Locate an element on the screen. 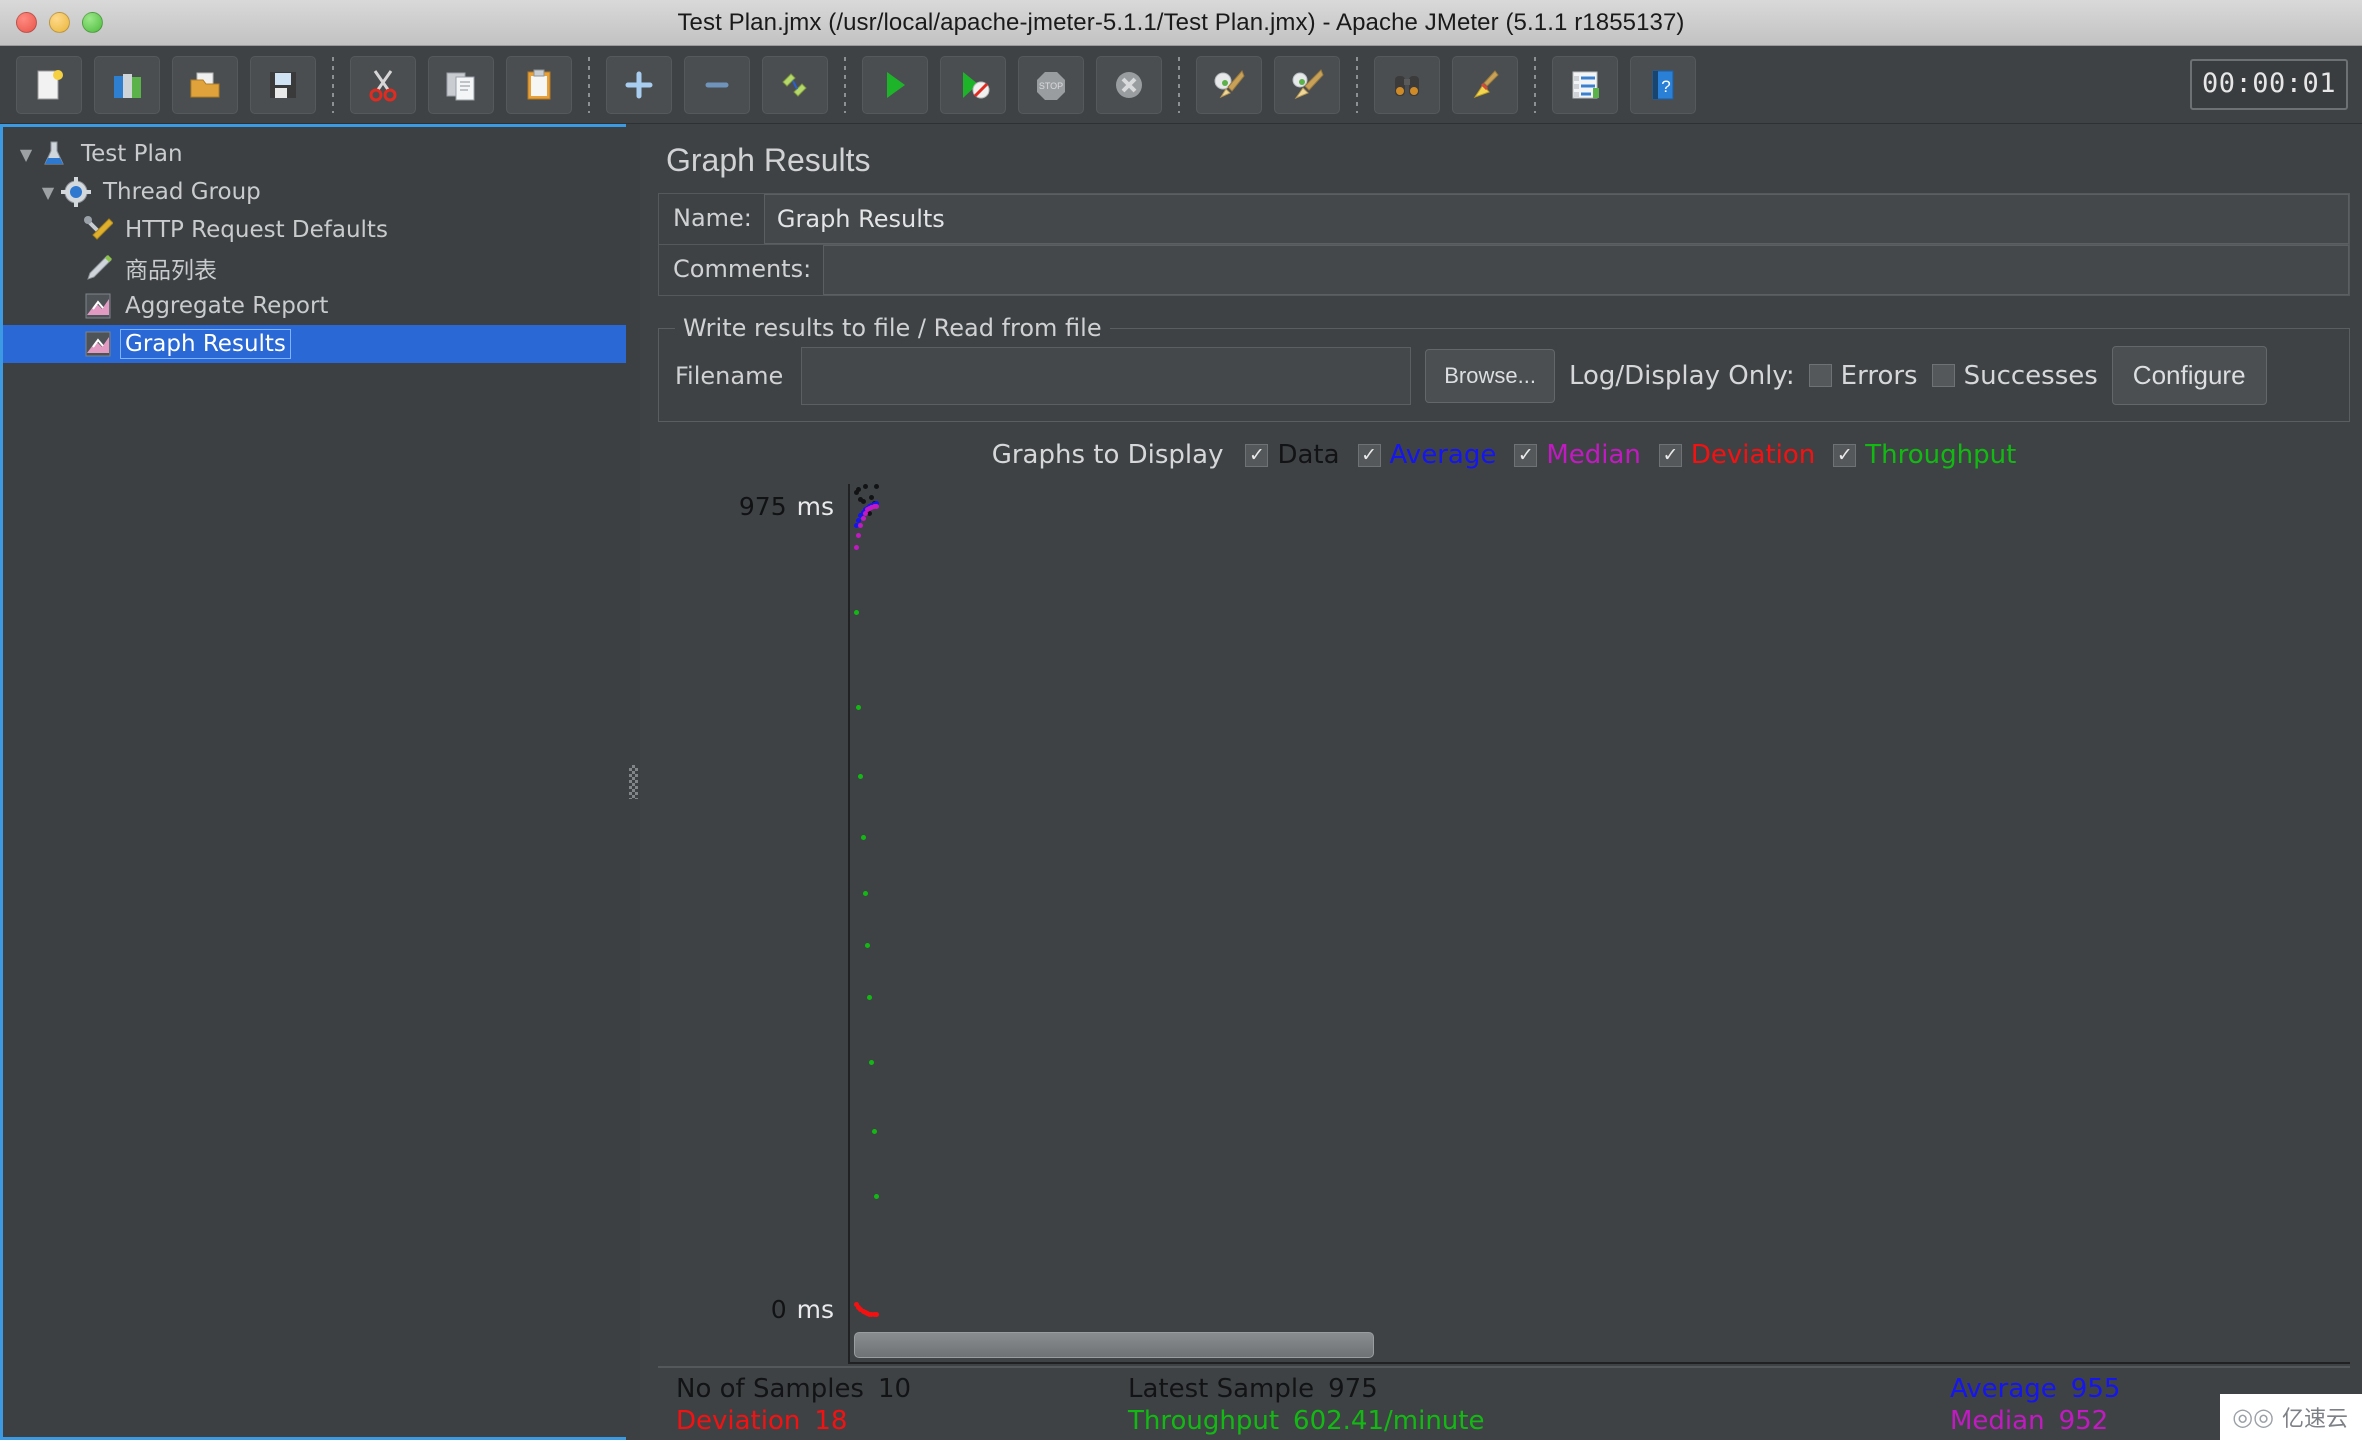 This screenshot has width=2362, height=1440. scissors-icon is located at coordinates (383, 85).